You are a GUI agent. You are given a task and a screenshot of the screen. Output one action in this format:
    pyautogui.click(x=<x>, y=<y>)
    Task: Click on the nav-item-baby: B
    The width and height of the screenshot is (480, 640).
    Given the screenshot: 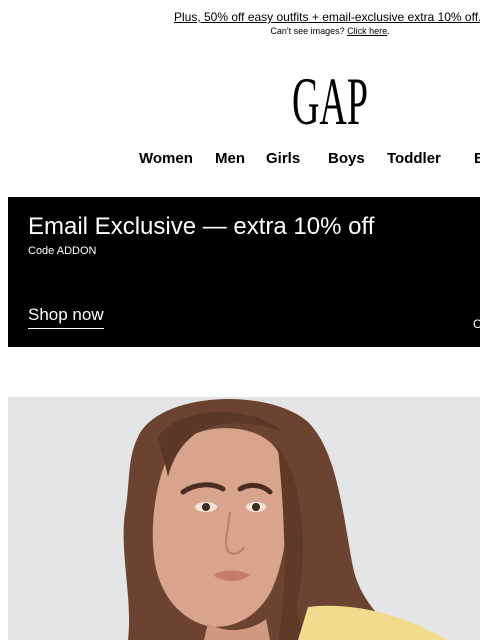 What is the action you would take?
    pyautogui.click(x=477, y=158)
    